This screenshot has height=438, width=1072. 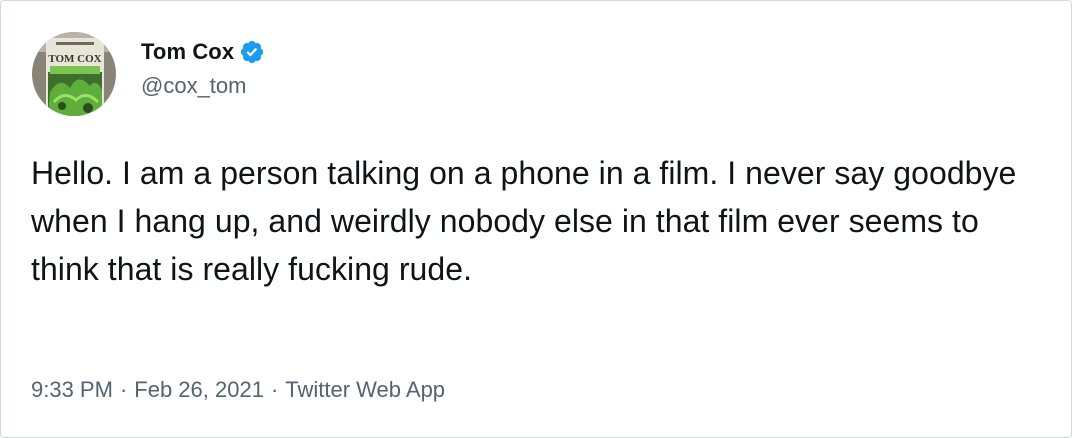 What do you see at coordinates (72, 390) in the screenshot?
I see `tweet-time: 9:33 PM` at bounding box center [72, 390].